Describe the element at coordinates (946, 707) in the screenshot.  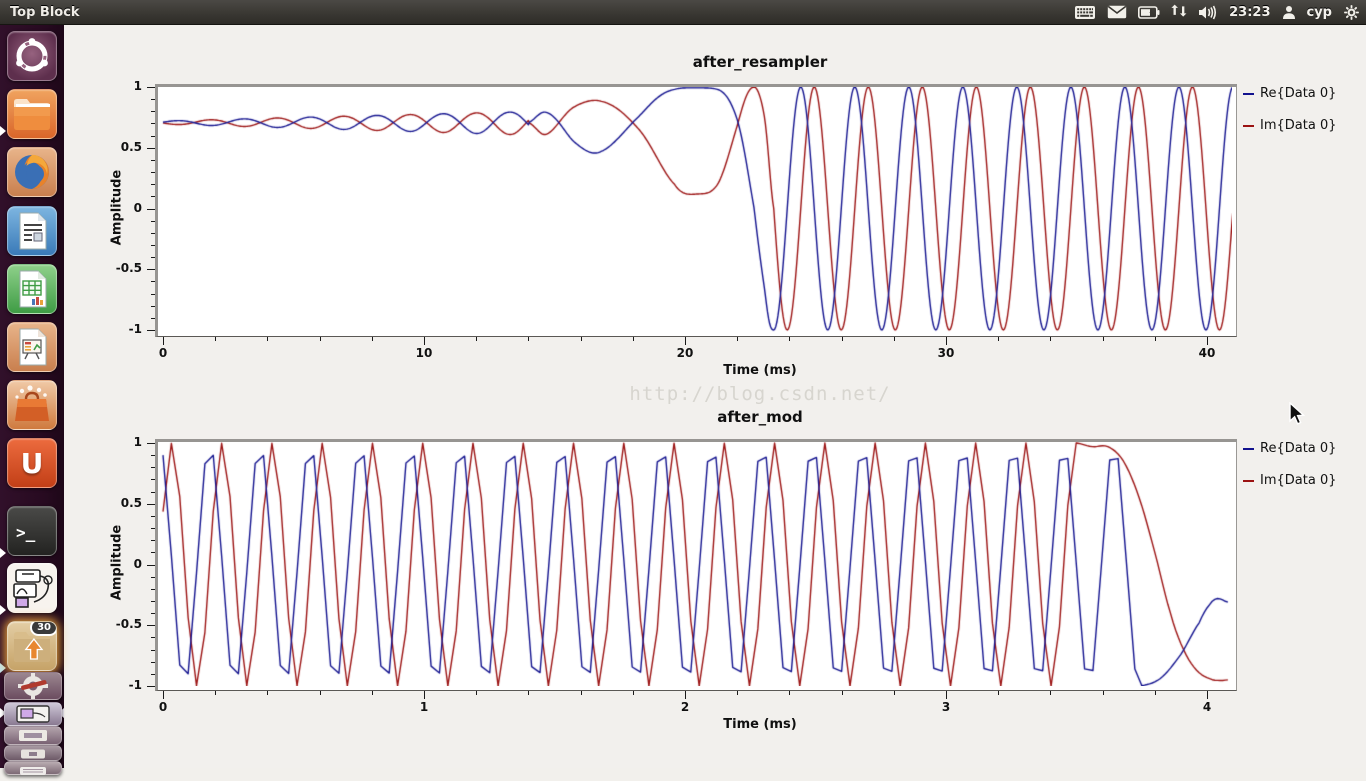
I see `x-tick-label: 3` at that location.